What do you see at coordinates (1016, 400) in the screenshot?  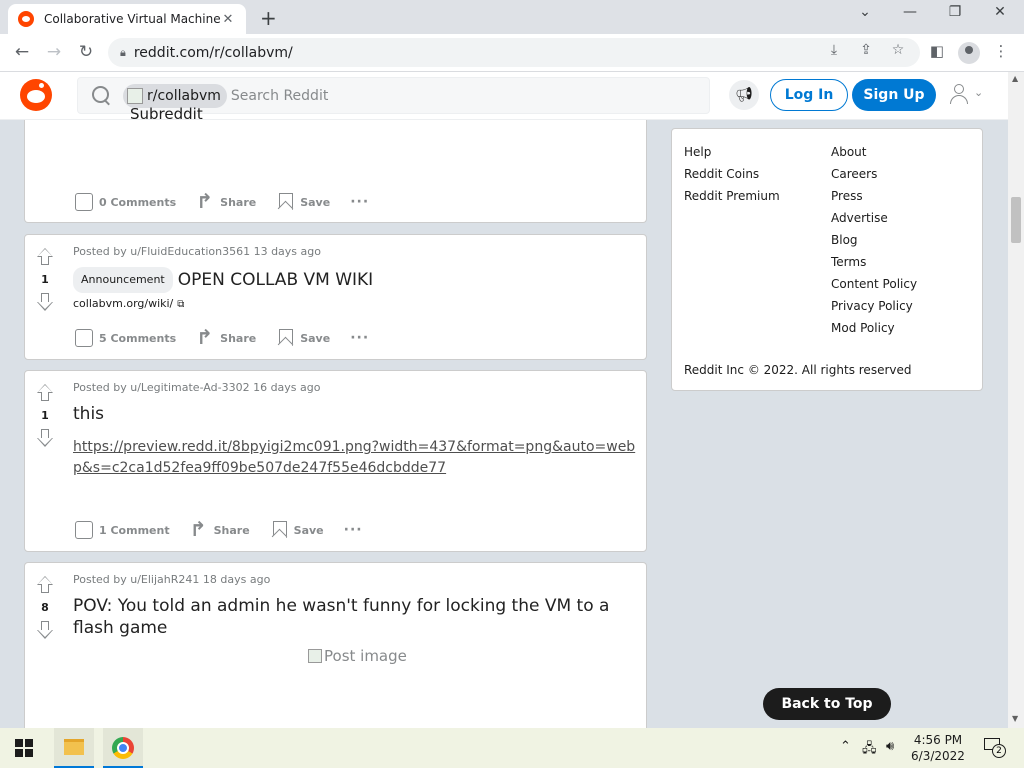 I see `page-scrollbar: ▲ ▼` at bounding box center [1016, 400].